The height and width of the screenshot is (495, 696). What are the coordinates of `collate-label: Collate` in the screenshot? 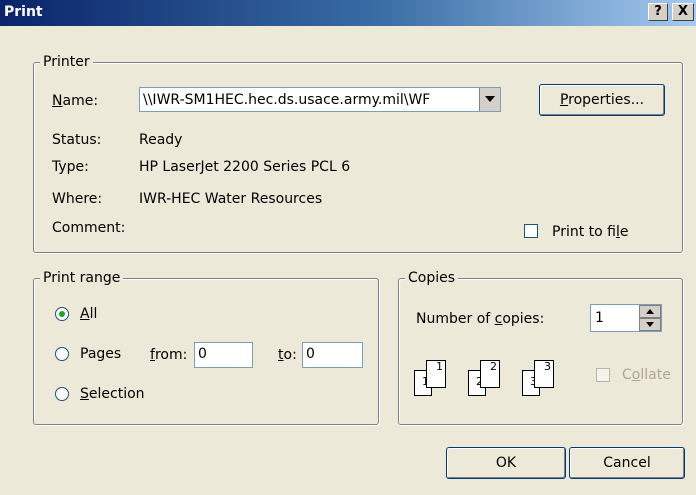 It's located at (646, 375).